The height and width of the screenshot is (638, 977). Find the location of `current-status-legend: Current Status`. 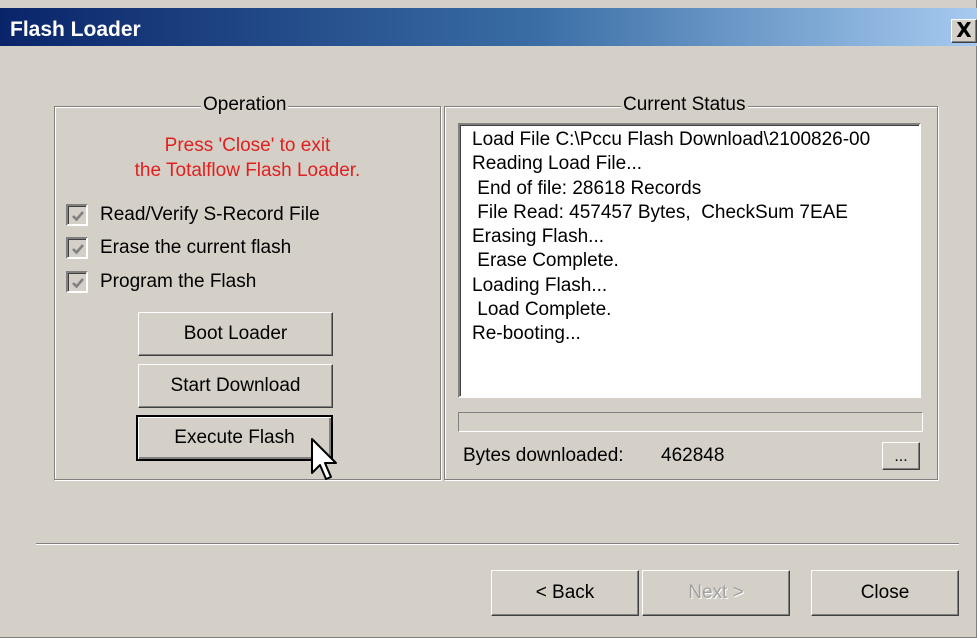

current-status-legend: Current Status is located at coordinates (684, 105).